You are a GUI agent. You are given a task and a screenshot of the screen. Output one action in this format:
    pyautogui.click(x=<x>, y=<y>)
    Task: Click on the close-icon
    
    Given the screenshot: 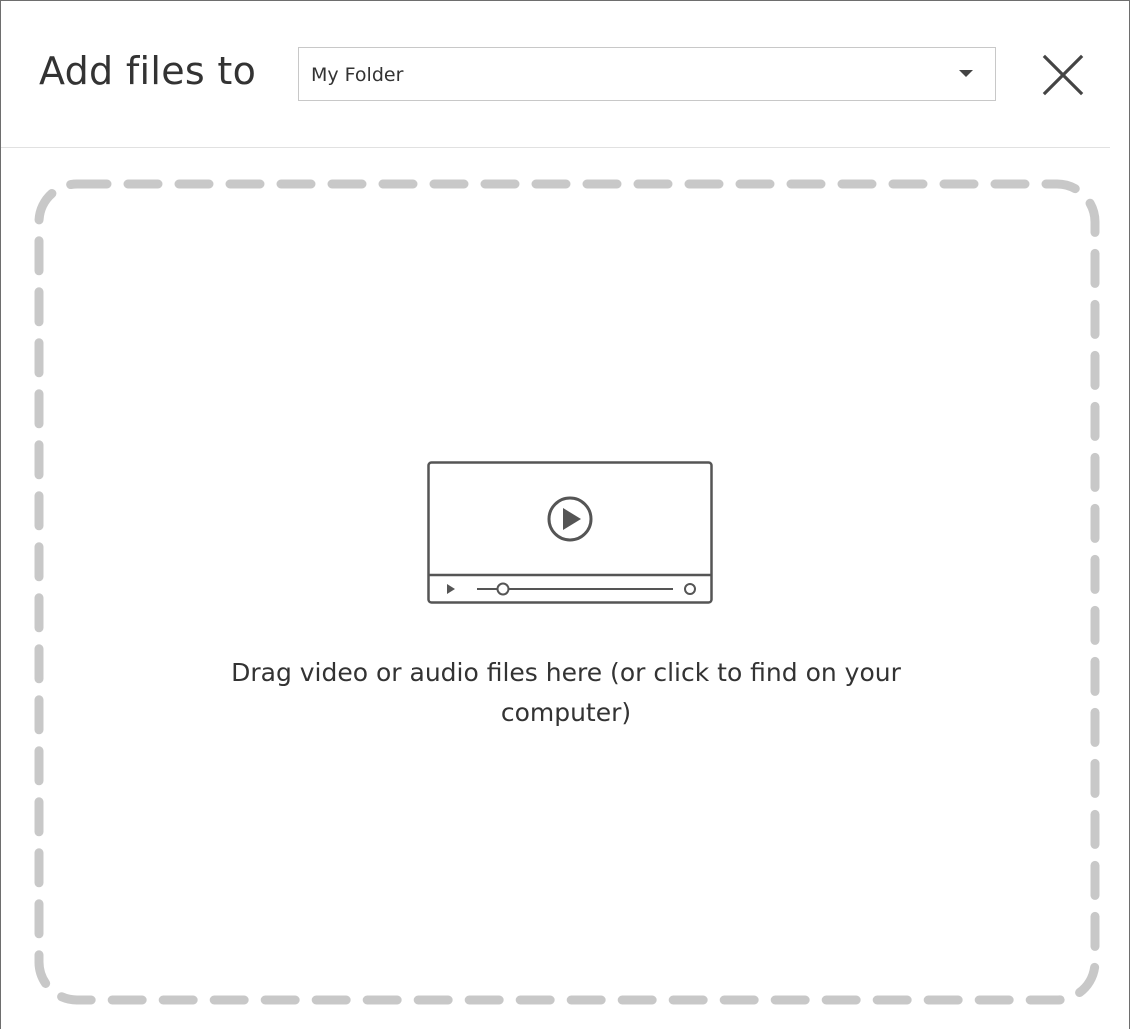 What is the action you would take?
    pyautogui.click(x=1063, y=75)
    